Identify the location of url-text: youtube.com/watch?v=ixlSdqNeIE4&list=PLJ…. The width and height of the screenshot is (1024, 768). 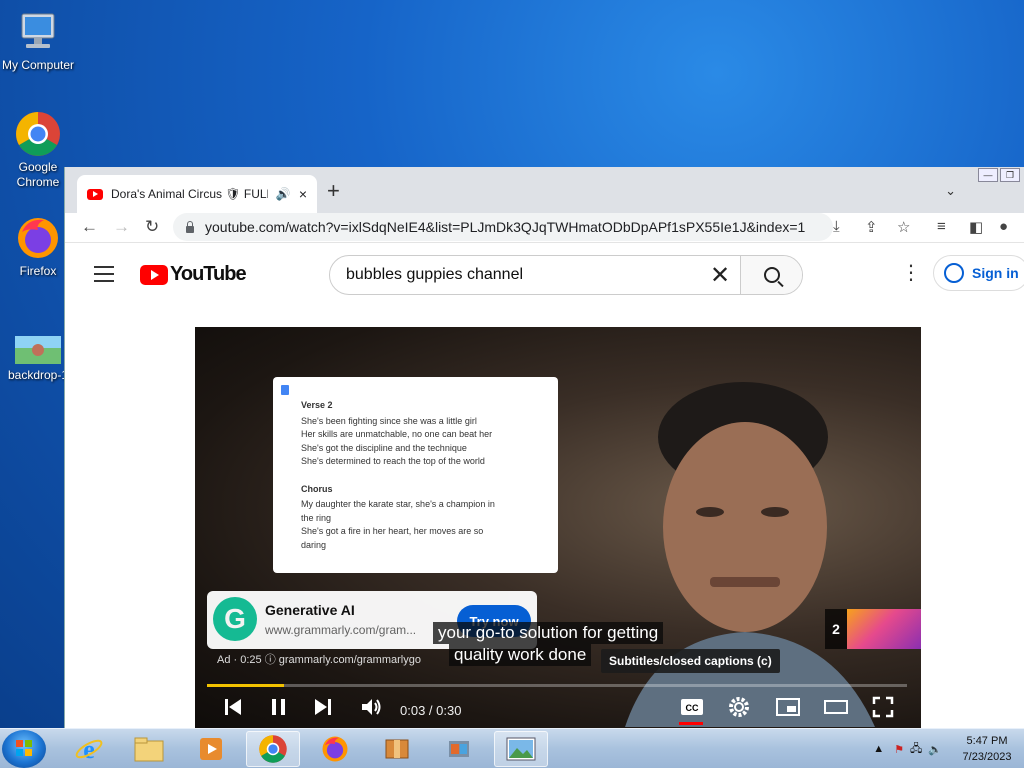
(505, 227).